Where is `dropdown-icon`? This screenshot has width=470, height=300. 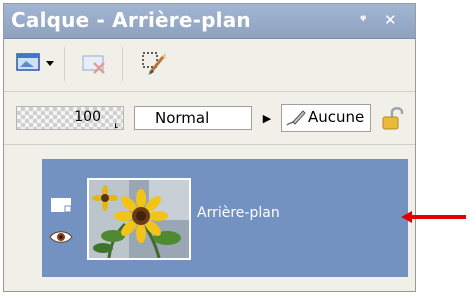 dropdown-icon is located at coordinates (50, 63).